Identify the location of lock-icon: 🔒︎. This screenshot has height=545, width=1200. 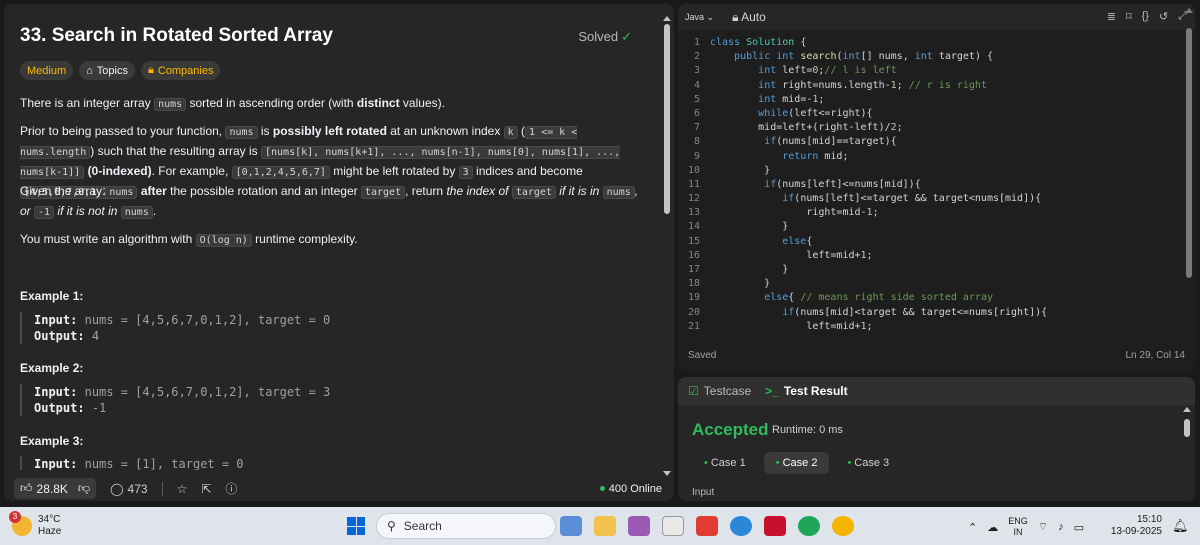
(735, 16).